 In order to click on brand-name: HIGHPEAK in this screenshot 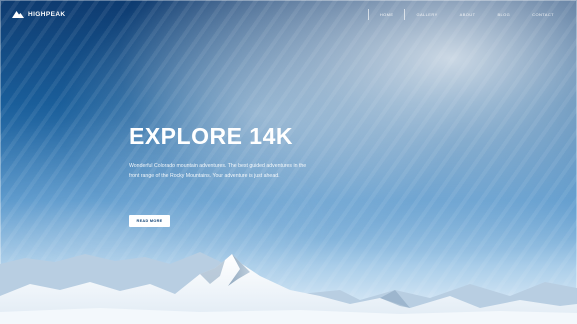, I will do `click(47, 14)`.